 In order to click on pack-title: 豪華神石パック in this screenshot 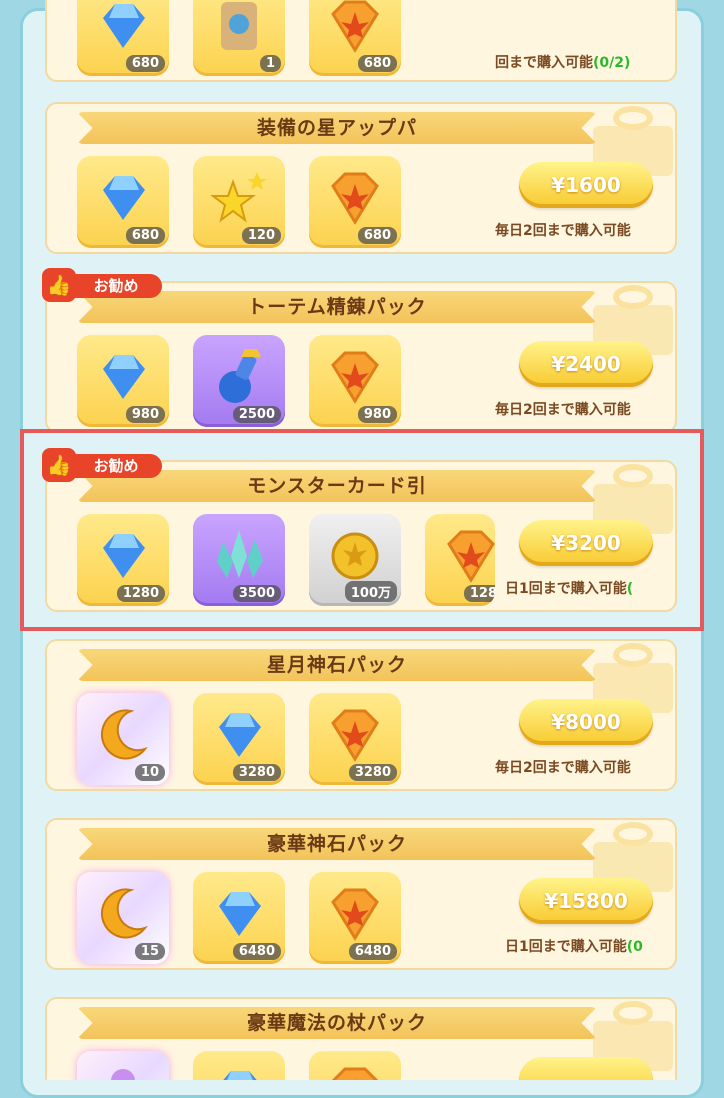, I will do `click(336, 844)`.